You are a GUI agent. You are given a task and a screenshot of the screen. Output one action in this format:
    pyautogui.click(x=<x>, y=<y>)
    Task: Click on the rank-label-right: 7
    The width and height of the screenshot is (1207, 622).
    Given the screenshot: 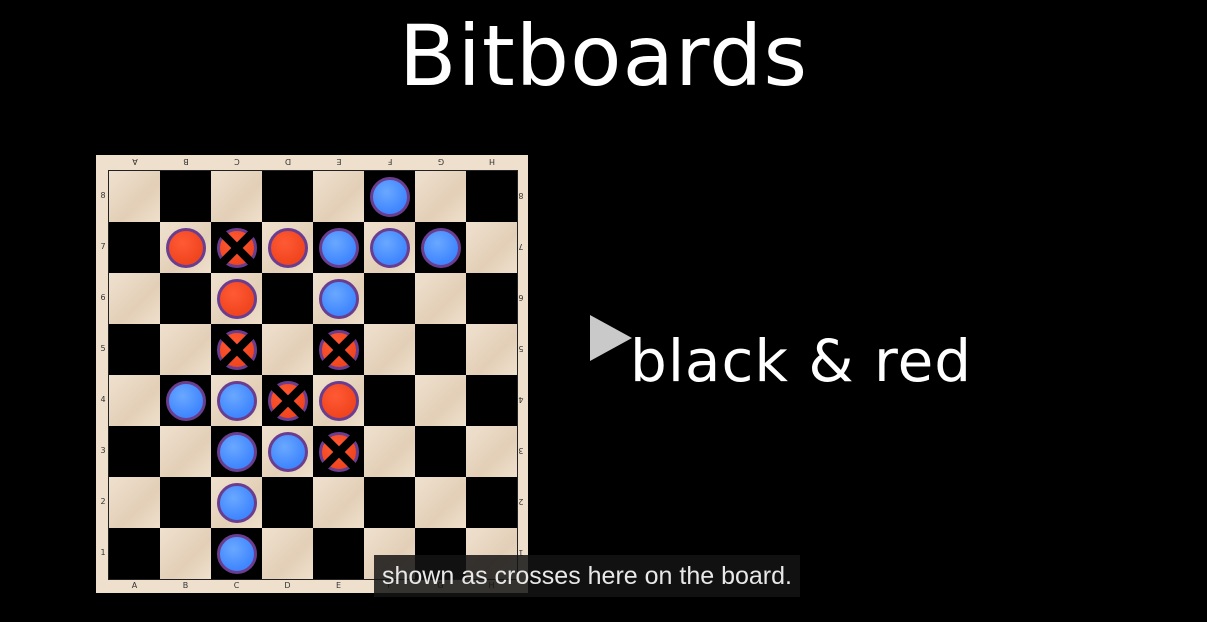 What is the action you would take?
    pyautogui.click(x=521, y=246)
    